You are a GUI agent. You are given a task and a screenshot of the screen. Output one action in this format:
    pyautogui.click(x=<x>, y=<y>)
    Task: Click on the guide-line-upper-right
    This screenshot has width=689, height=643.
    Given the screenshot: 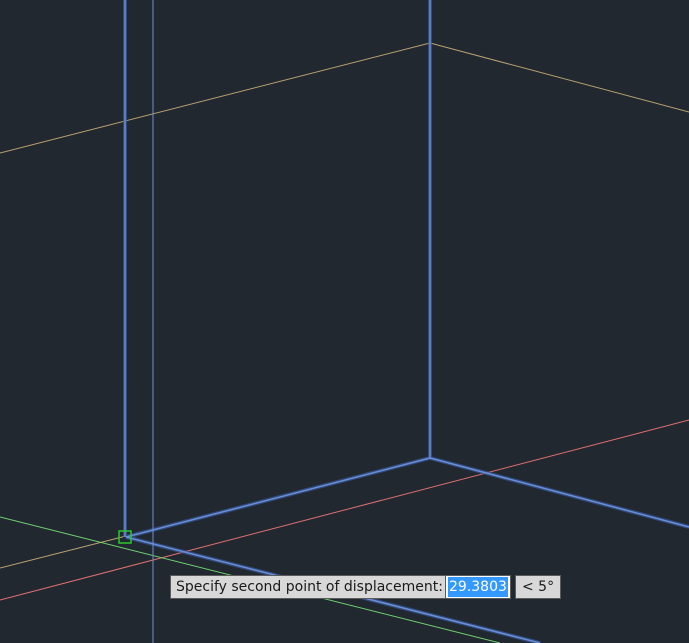 What is the action you would take?
    pyautogui.click(x=559, y=77)
    